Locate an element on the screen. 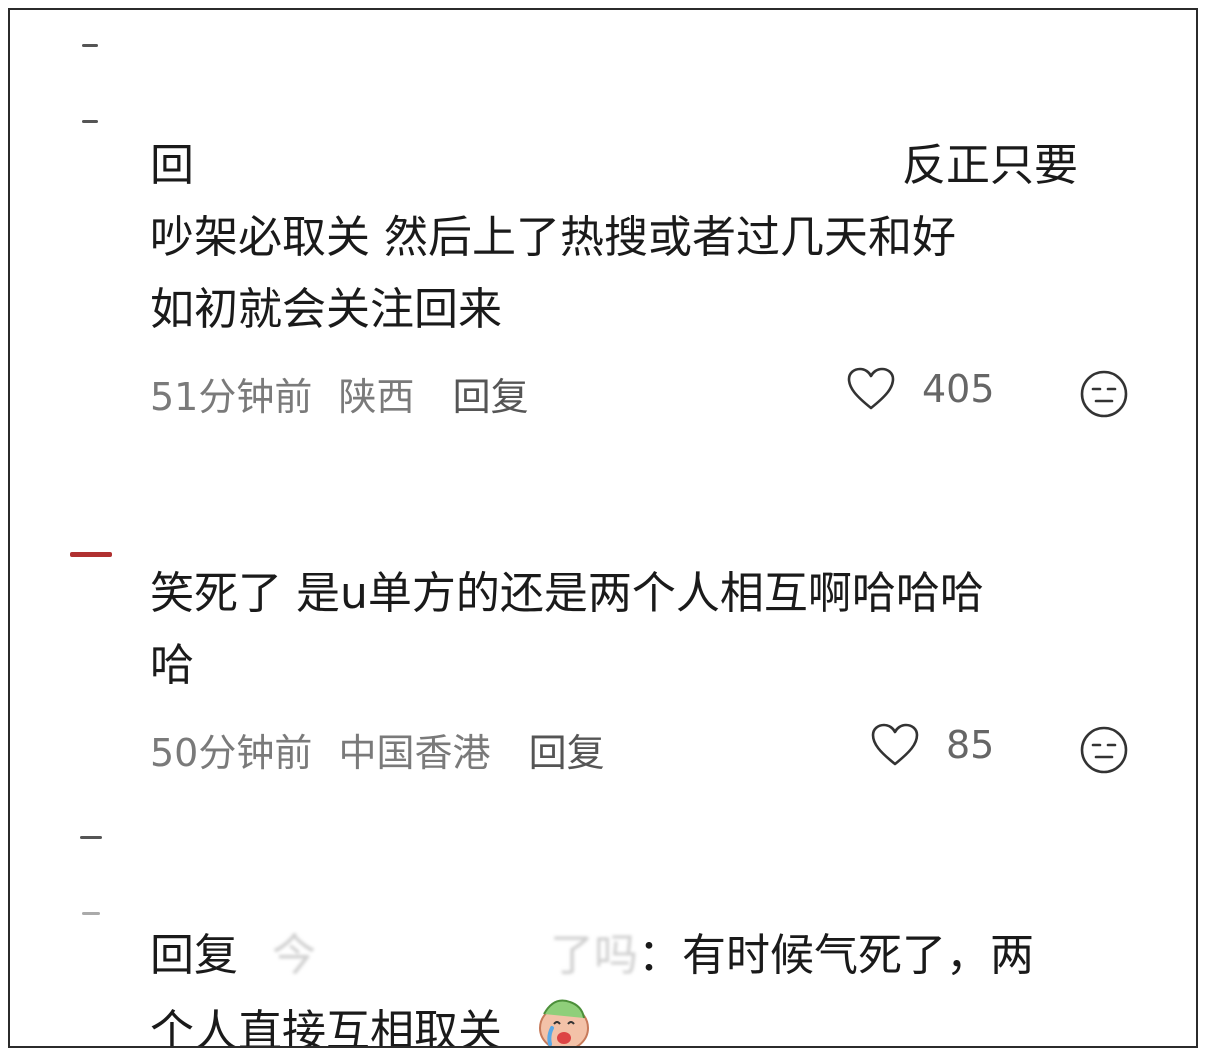  comment-3-reply-to-name: 今 了吗 is located at coordinates (455, 955).